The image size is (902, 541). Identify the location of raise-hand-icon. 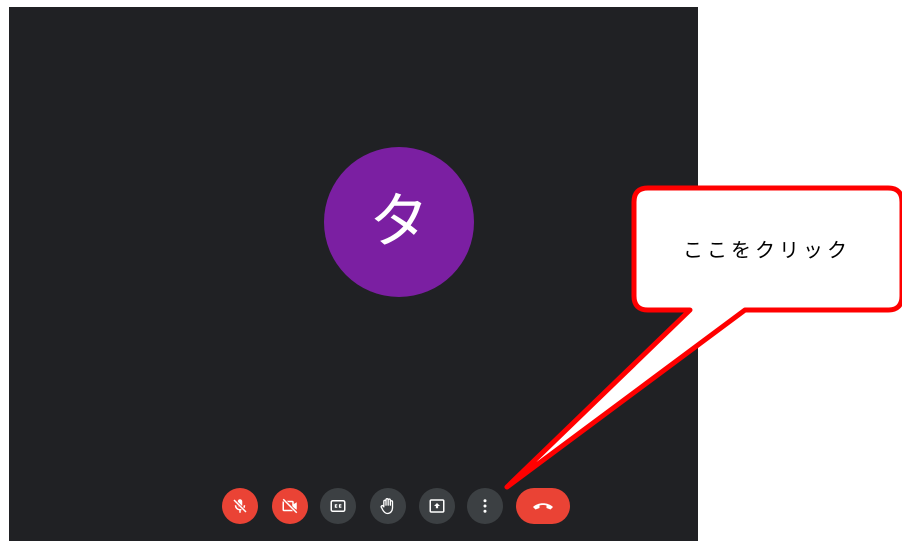
(387, 506).